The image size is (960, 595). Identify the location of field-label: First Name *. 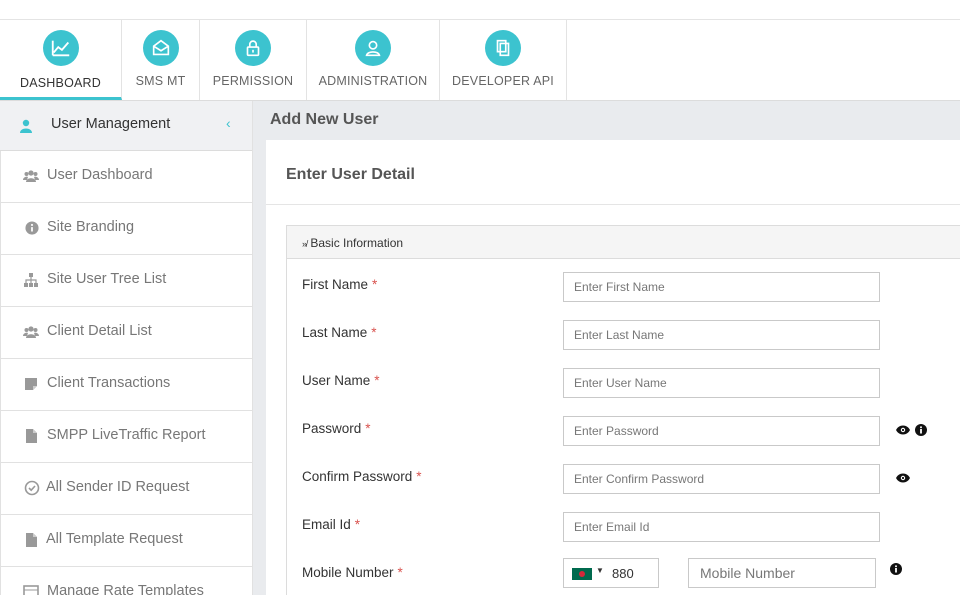
(340, 284).